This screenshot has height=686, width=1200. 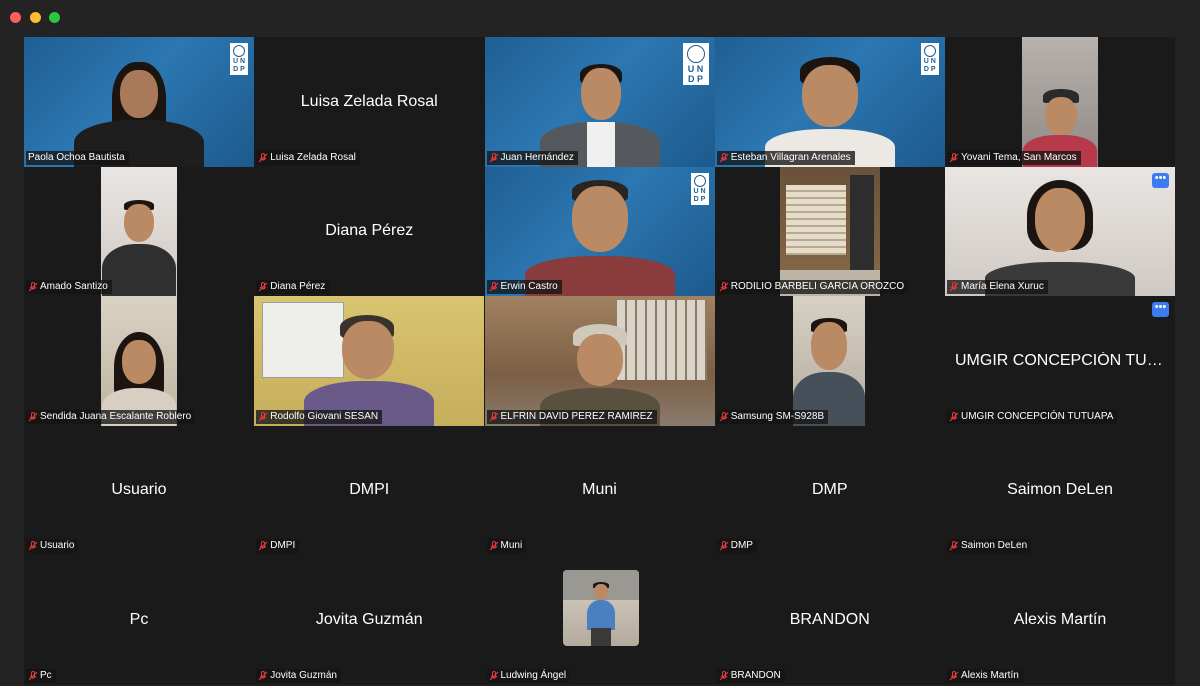 What do you see at coordinates (69, 287) in the screenshot?
I see `participant-name-label: Amado Santizo` at bounding box center [69, 287].